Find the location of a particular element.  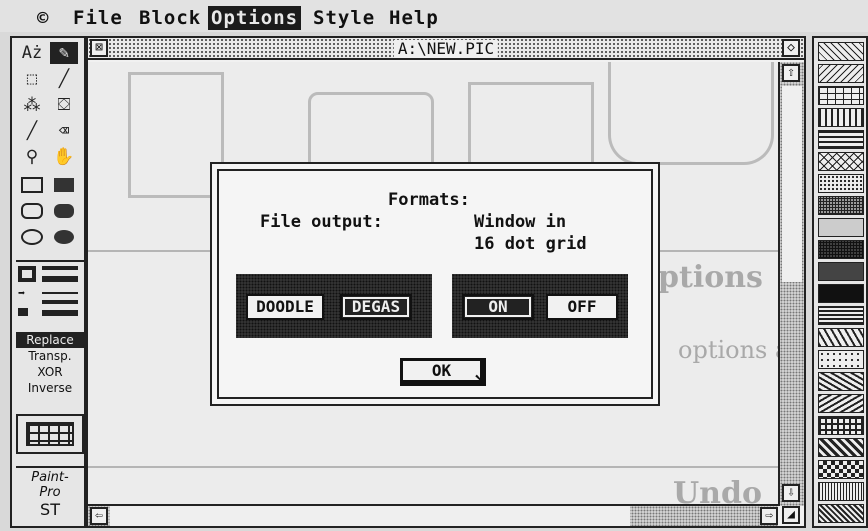

horizontal-scroll-thumb is located at coordinates (370, 516).